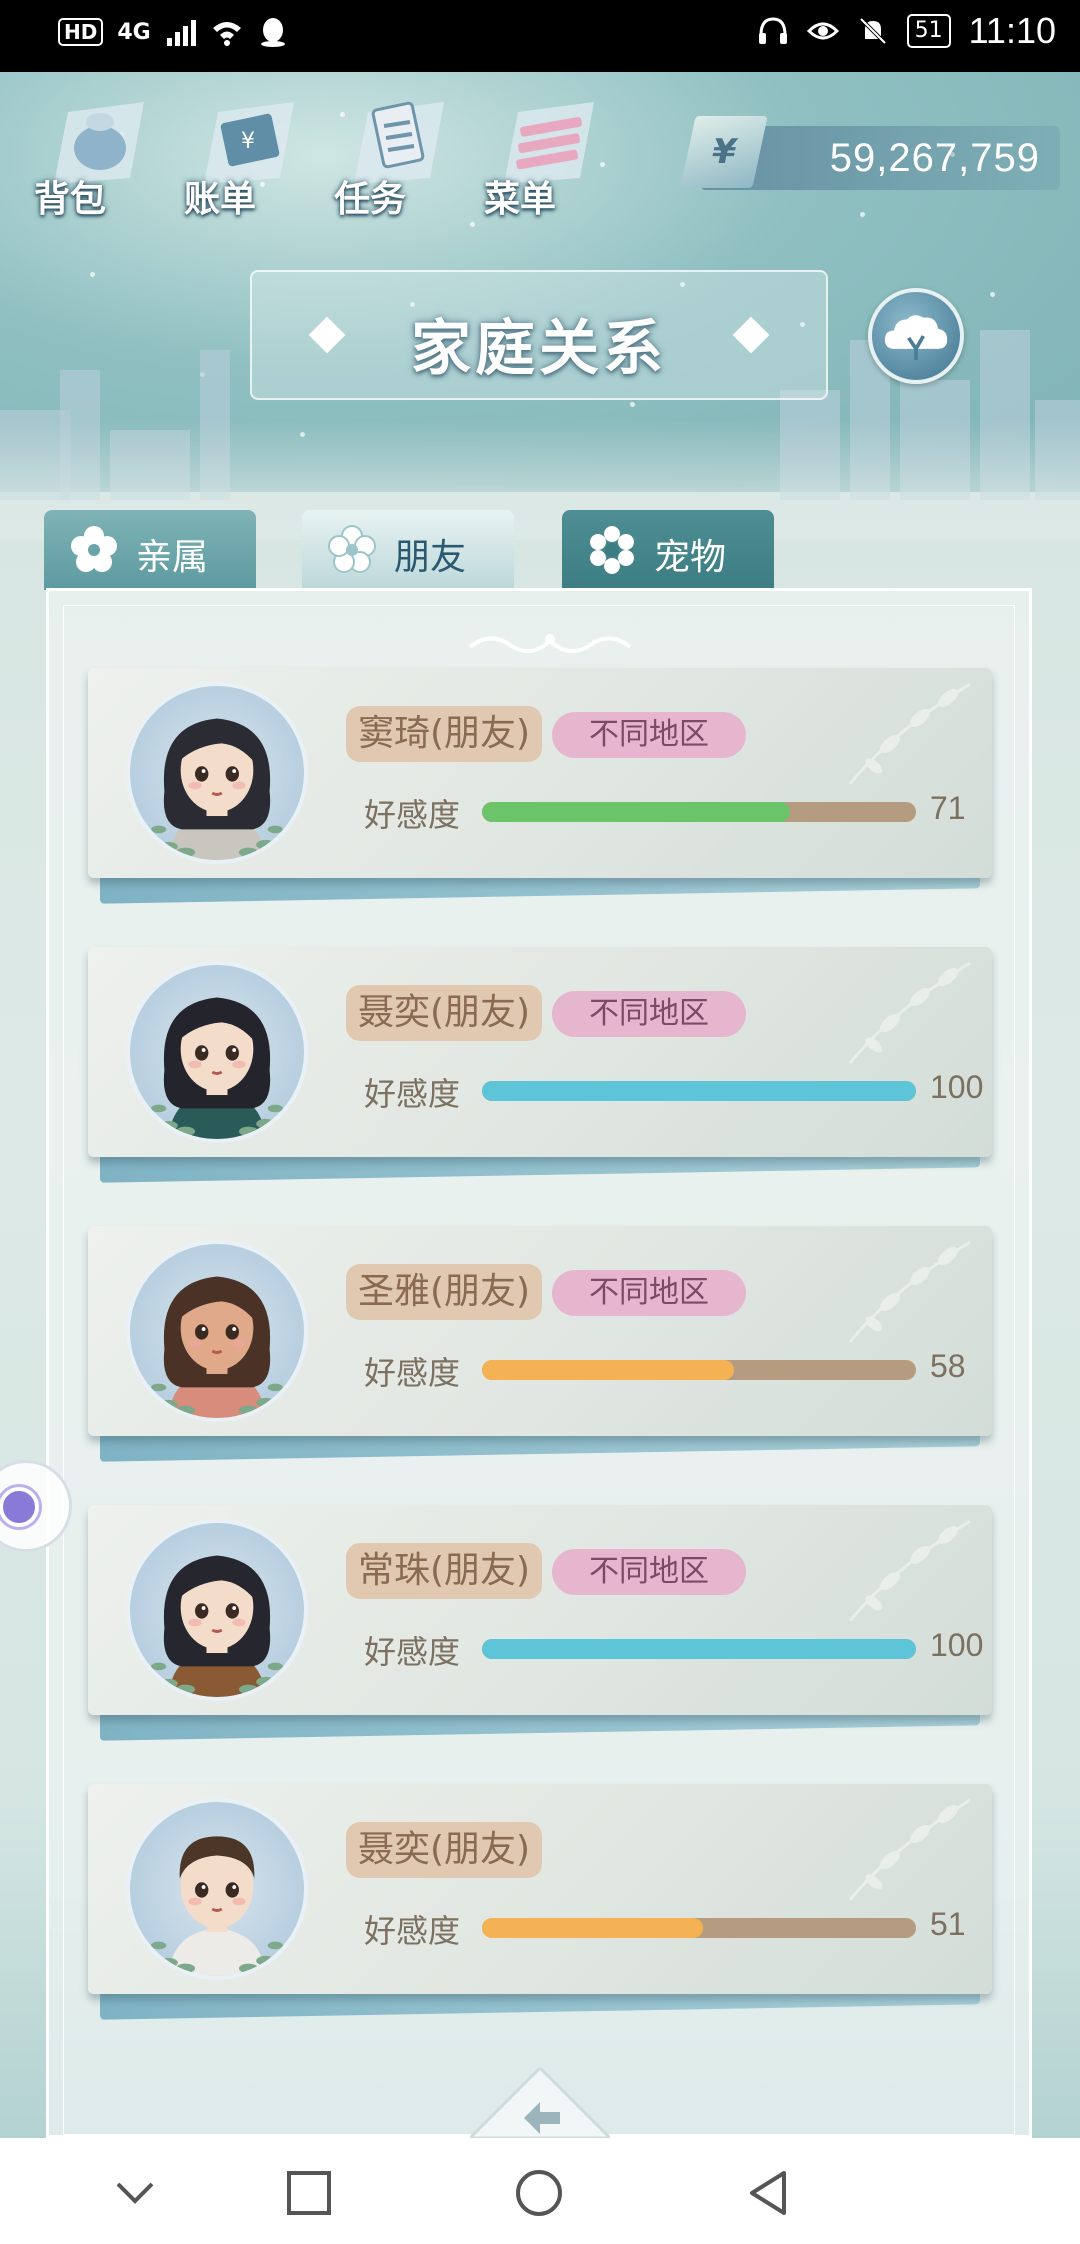  I want to click on page-title: 家庭关系, so click(539, 349).